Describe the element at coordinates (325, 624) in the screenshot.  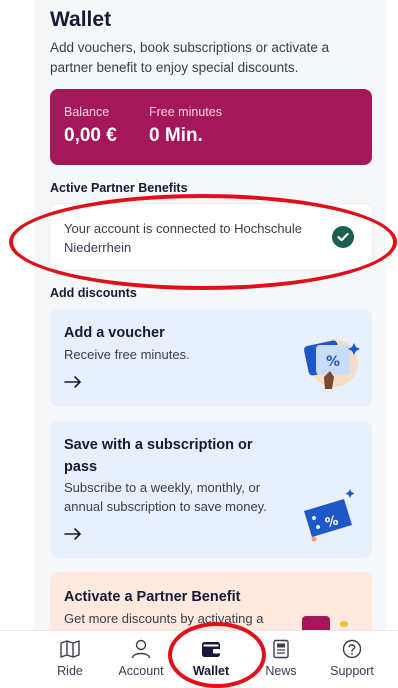
I see `partner-icon` at that location.